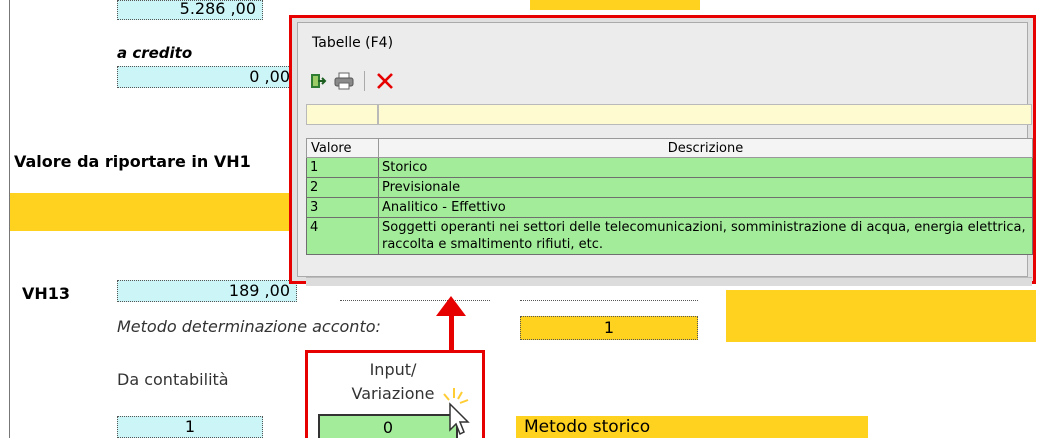 The image size is (1046, 440). Describe the element at coordinates (318, 81) in the screenshot. I see `exit-icon` at that location.